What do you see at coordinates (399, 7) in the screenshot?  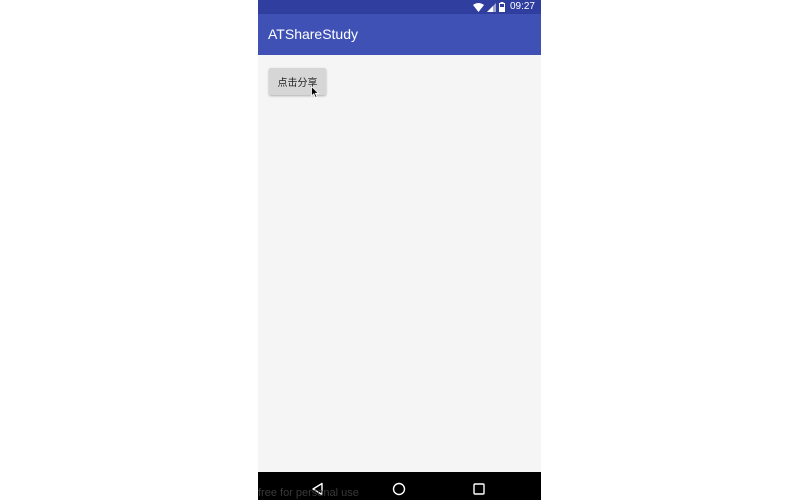 I see `status-bar: 09:27` at bounding box center [399, 7].